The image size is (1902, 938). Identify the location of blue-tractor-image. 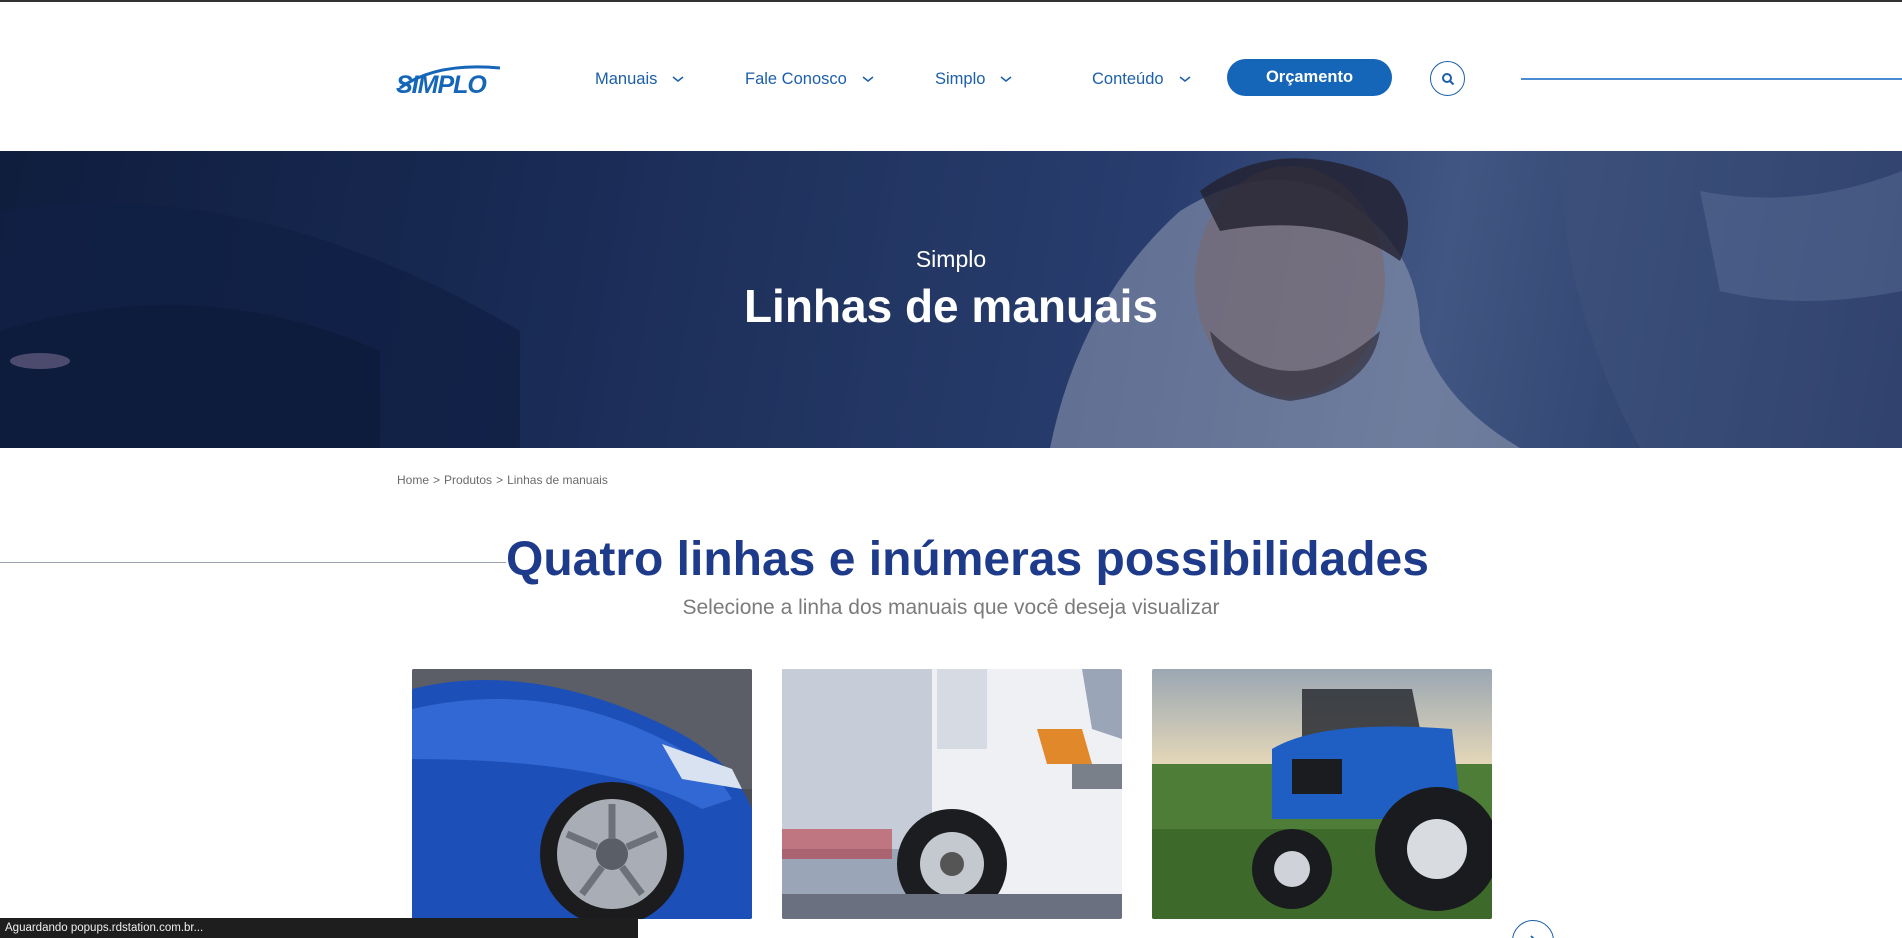
(1322, 794).